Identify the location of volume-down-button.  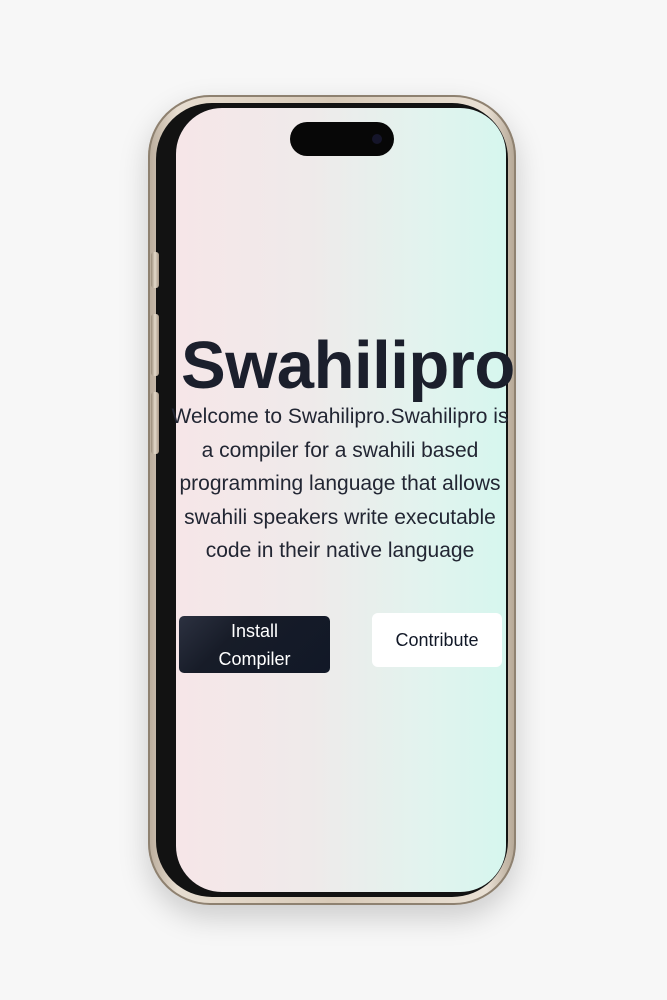
(155, 423).